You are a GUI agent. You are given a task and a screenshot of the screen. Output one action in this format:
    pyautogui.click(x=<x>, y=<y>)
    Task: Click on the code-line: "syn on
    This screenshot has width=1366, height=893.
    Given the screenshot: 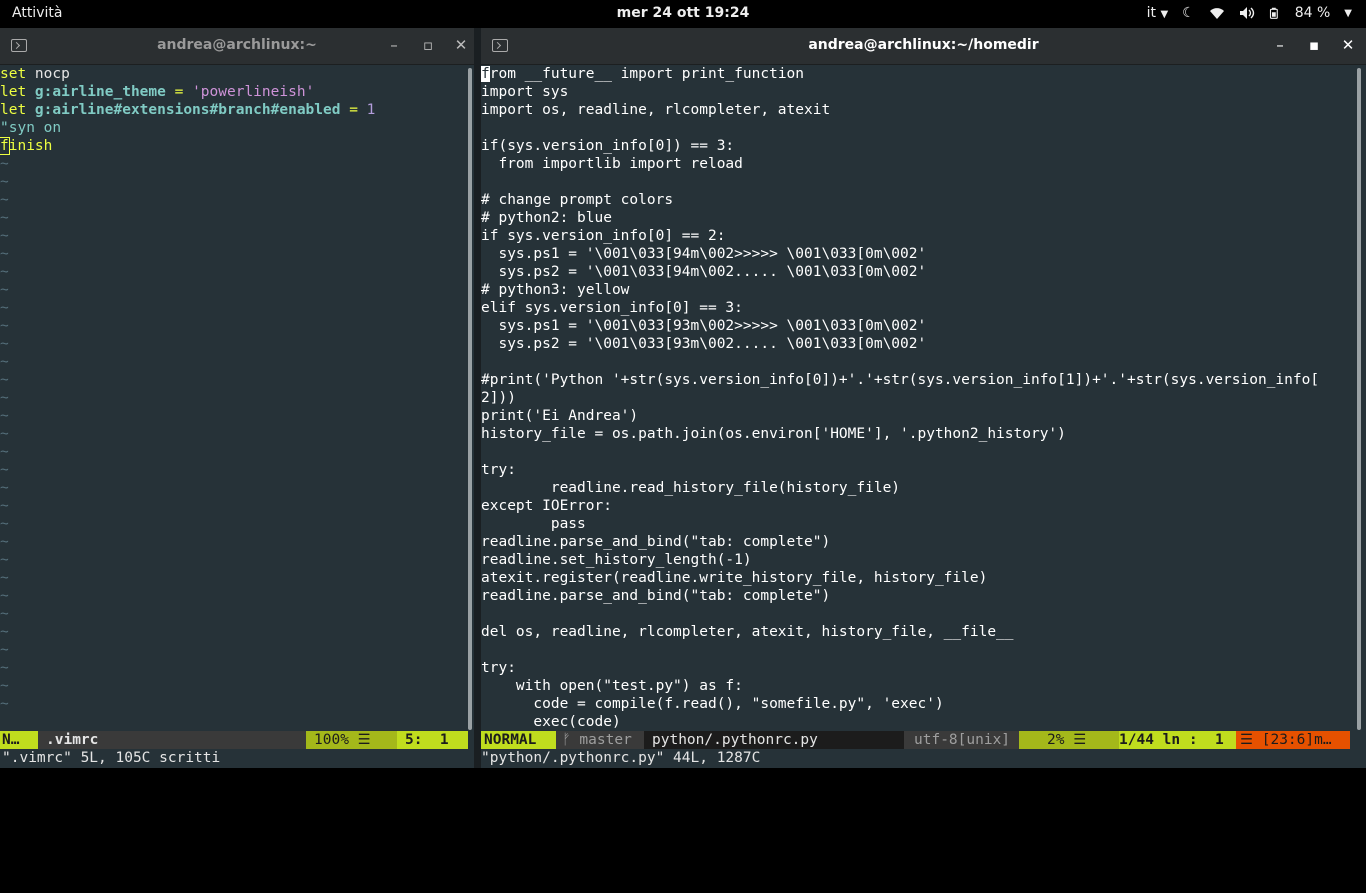 What is the action you would take?
    pyautogui.click(x=237, y=128)
    